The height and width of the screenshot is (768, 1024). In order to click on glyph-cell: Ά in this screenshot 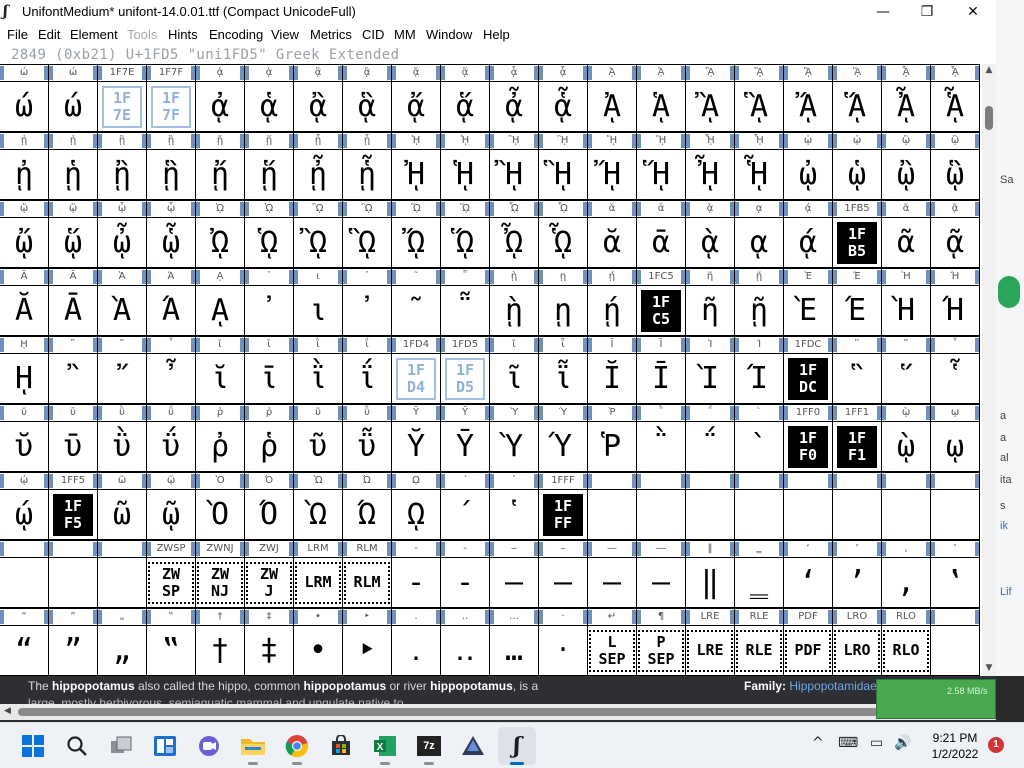, I will do `click(171, 310)`.